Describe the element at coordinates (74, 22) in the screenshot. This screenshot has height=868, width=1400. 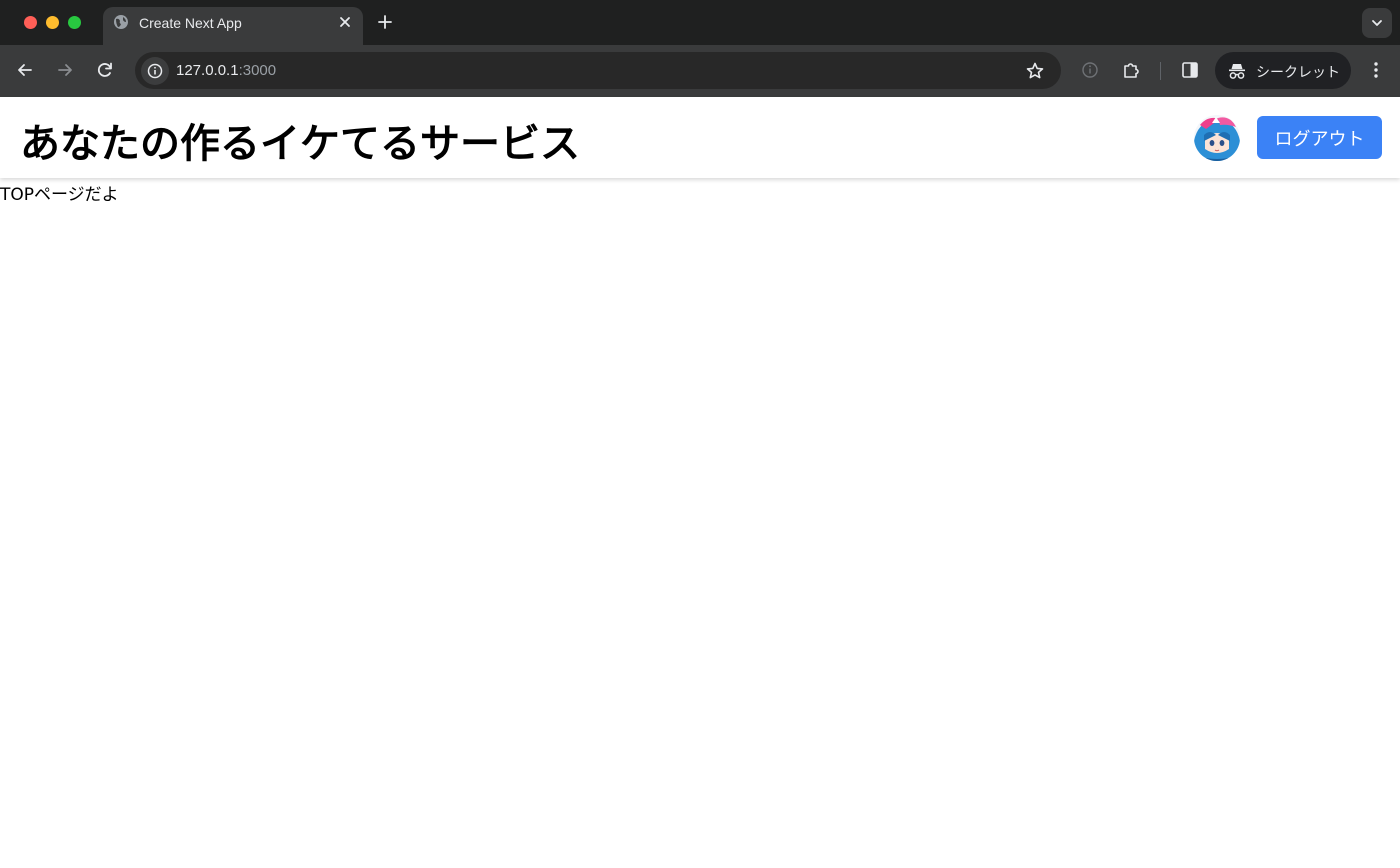
I see `maximize-window-button` at that location.